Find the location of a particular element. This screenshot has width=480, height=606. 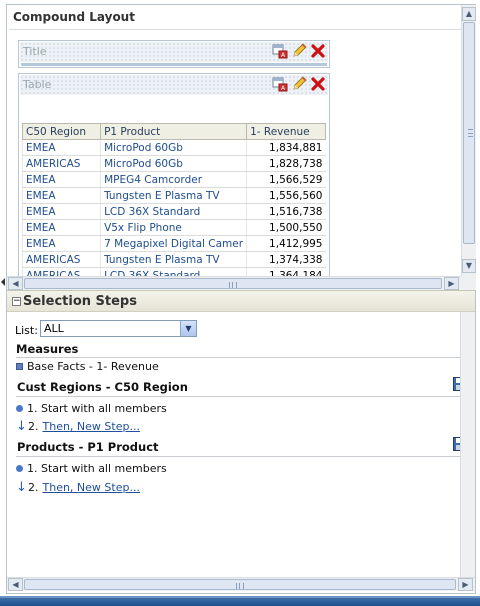

revenue-cell: 1,412,995 is located at coordinates (286, 243).